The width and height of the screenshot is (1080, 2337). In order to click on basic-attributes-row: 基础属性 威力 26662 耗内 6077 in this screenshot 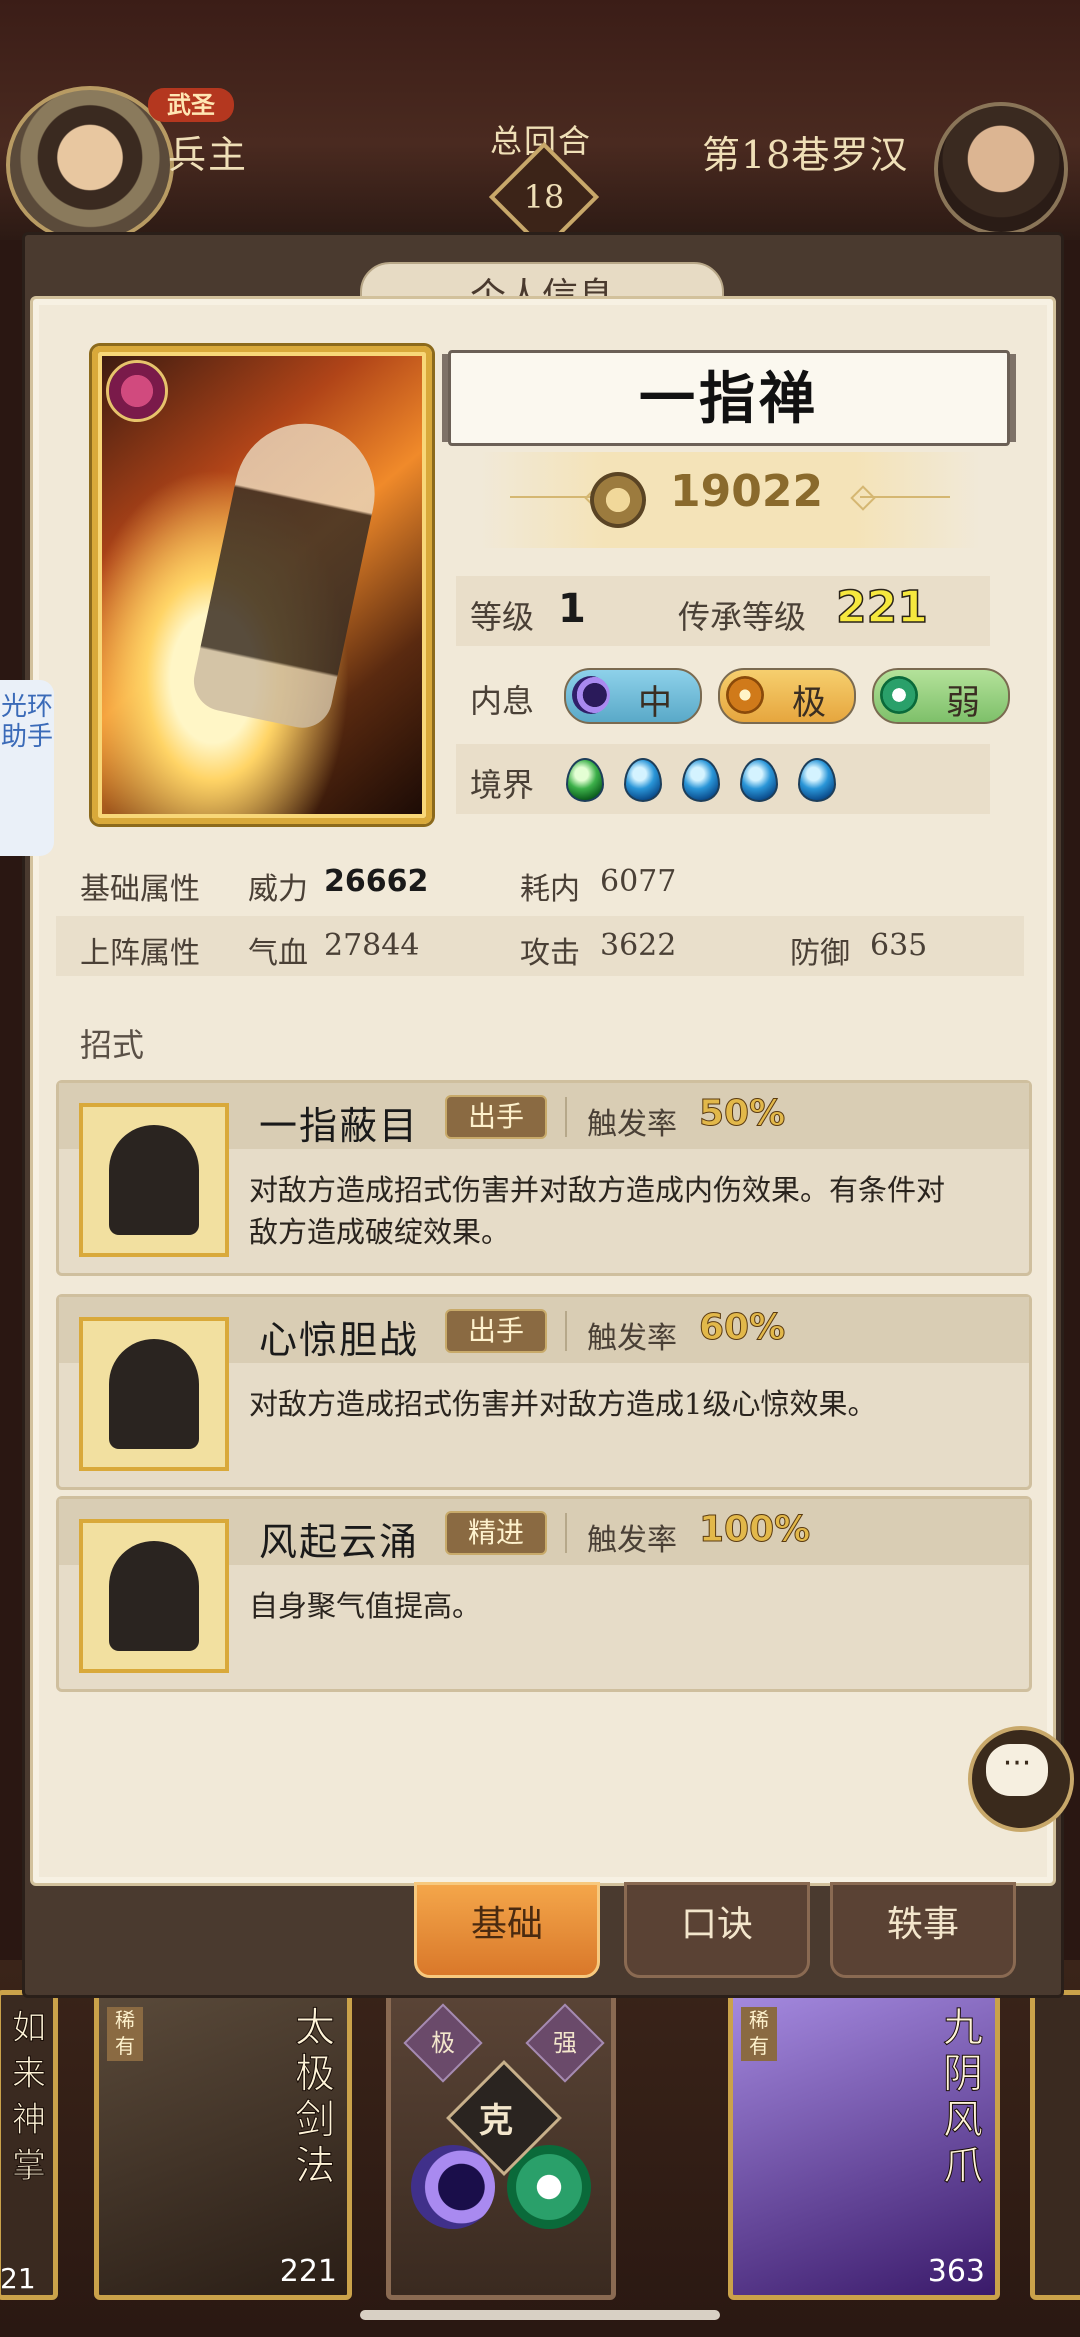, I will do `click(540, 882)`.